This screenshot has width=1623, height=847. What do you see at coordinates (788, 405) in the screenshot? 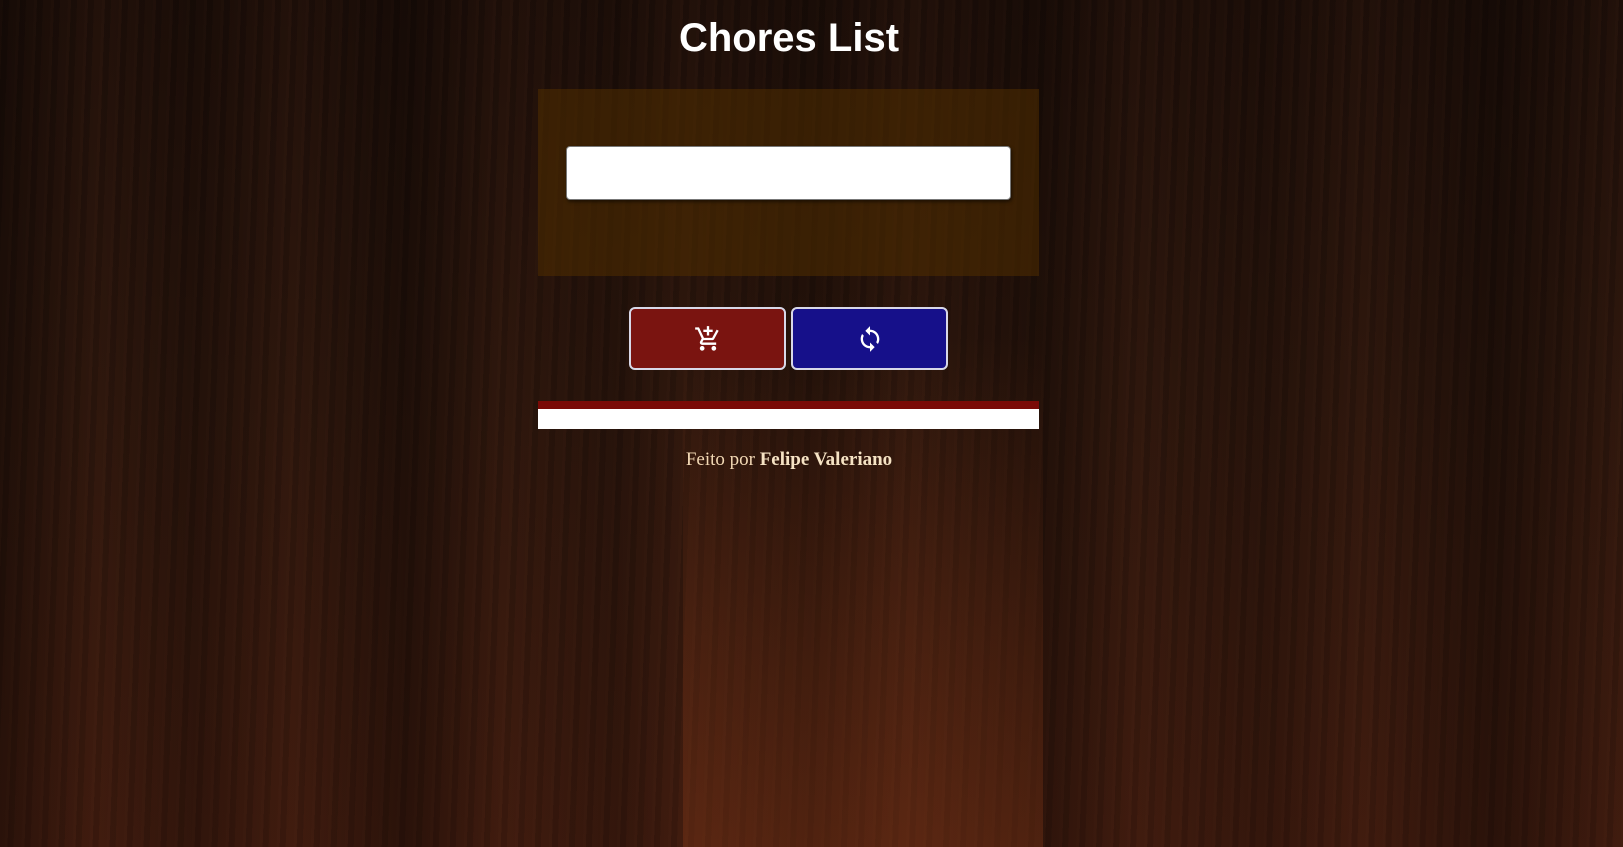
I see `list-header-stripe` at bounding box center [788, 405].